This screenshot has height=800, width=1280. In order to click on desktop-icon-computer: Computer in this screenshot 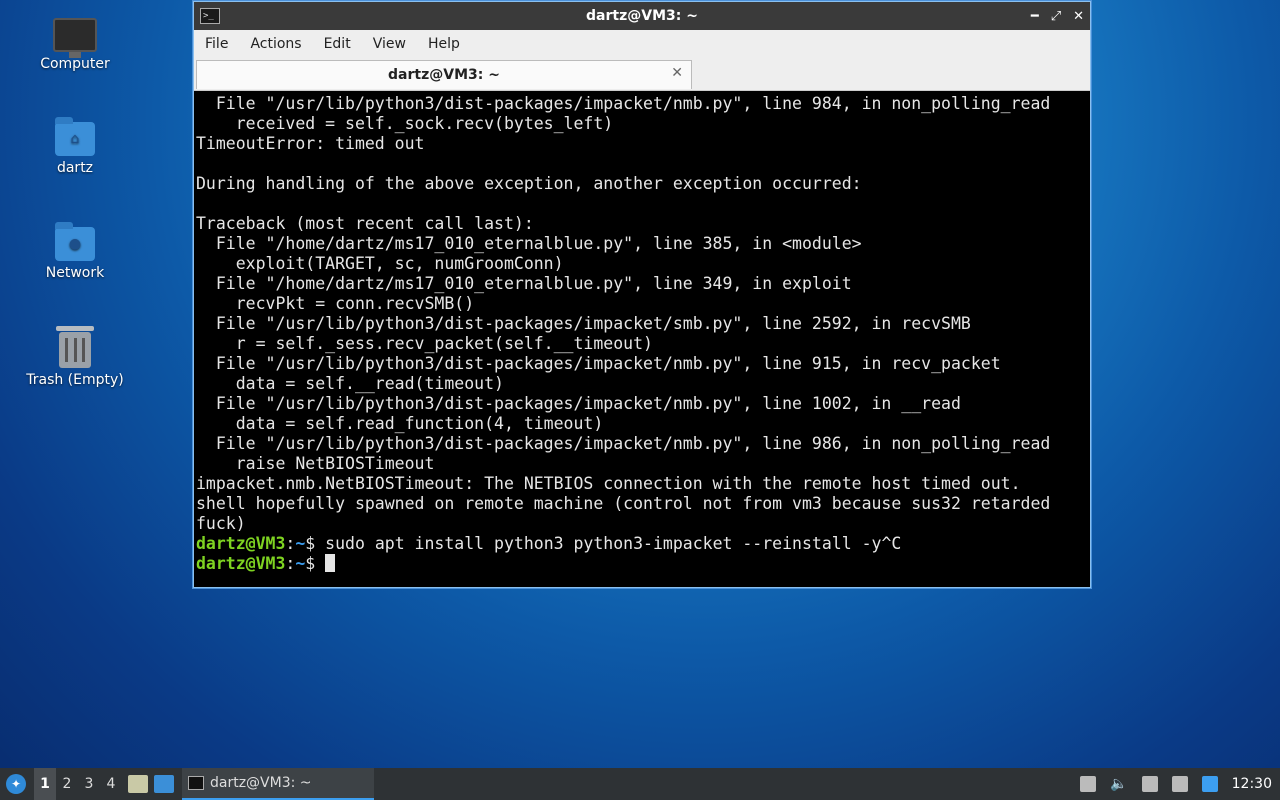, I will do `click(75, 45)`.